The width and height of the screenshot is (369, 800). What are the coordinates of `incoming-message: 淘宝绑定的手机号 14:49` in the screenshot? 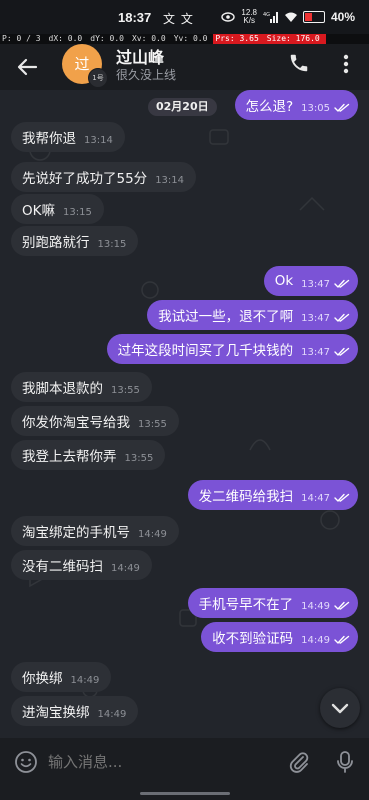 It's located at (95, 531).